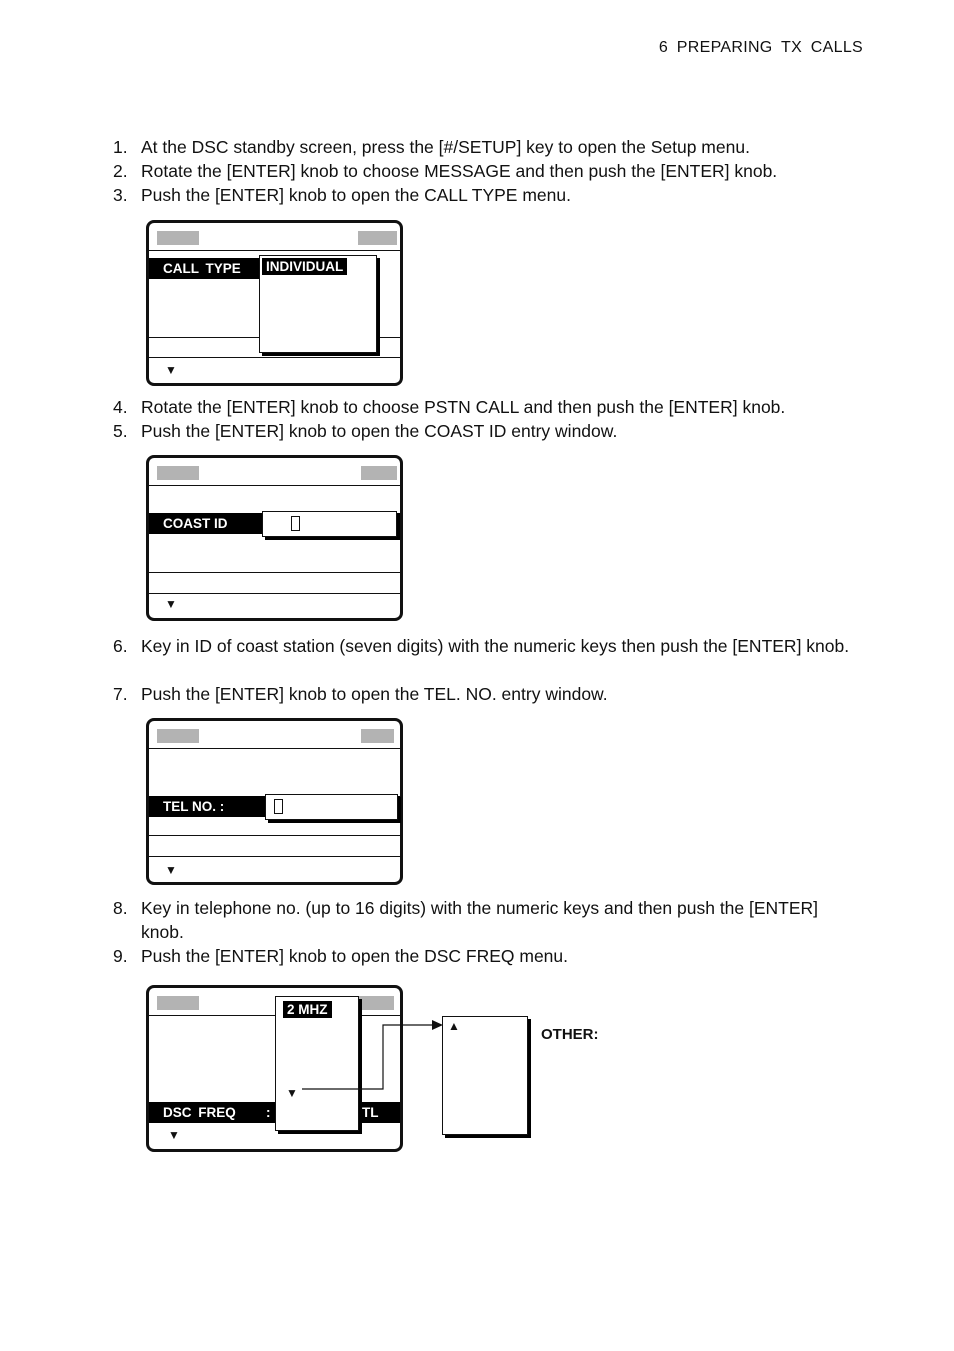 This screenshot has height=1351, width=954. Describe the element at coordinates (454, 1026) in the screenshot. I see `up-arrow-icon: ▲` at that location.